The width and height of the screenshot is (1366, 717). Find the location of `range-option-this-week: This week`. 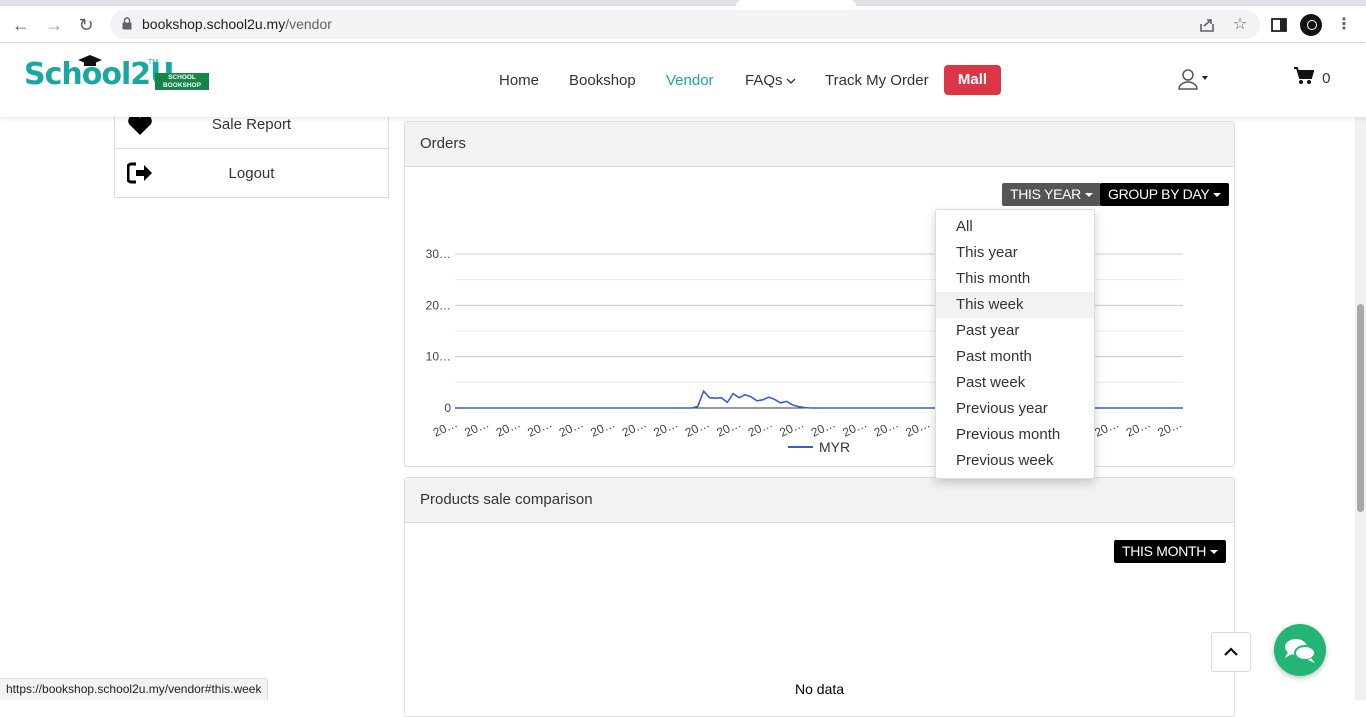

range-option-this-week: This week is located at coordinates (1015, 305).